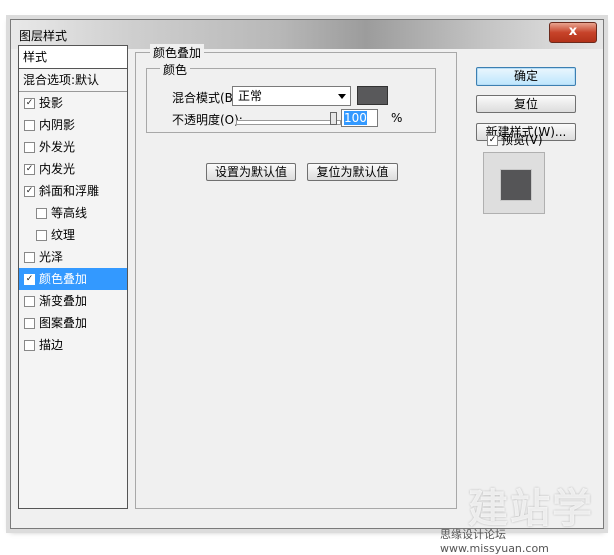  Describe the element at coordinates (175, 69) in the screenshot. I see `color-subgroup-title: 颜色` at that location.